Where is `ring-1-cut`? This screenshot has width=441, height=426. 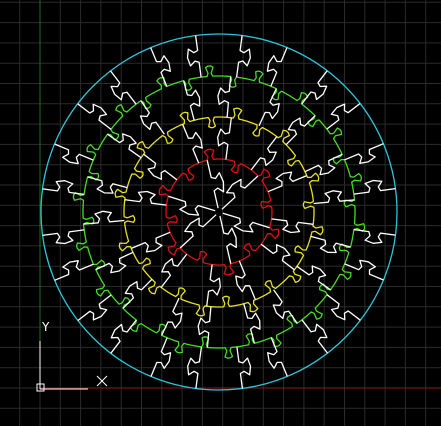 ring-1-cut is located at coordinates (219, 212).